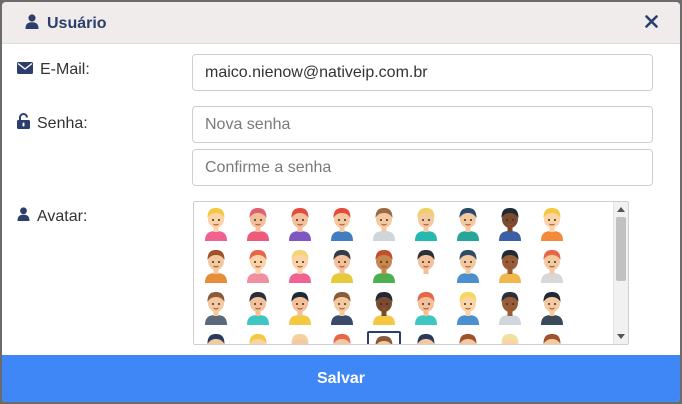  I want to click on avatar-label: Avatar:, so click(62, 216).